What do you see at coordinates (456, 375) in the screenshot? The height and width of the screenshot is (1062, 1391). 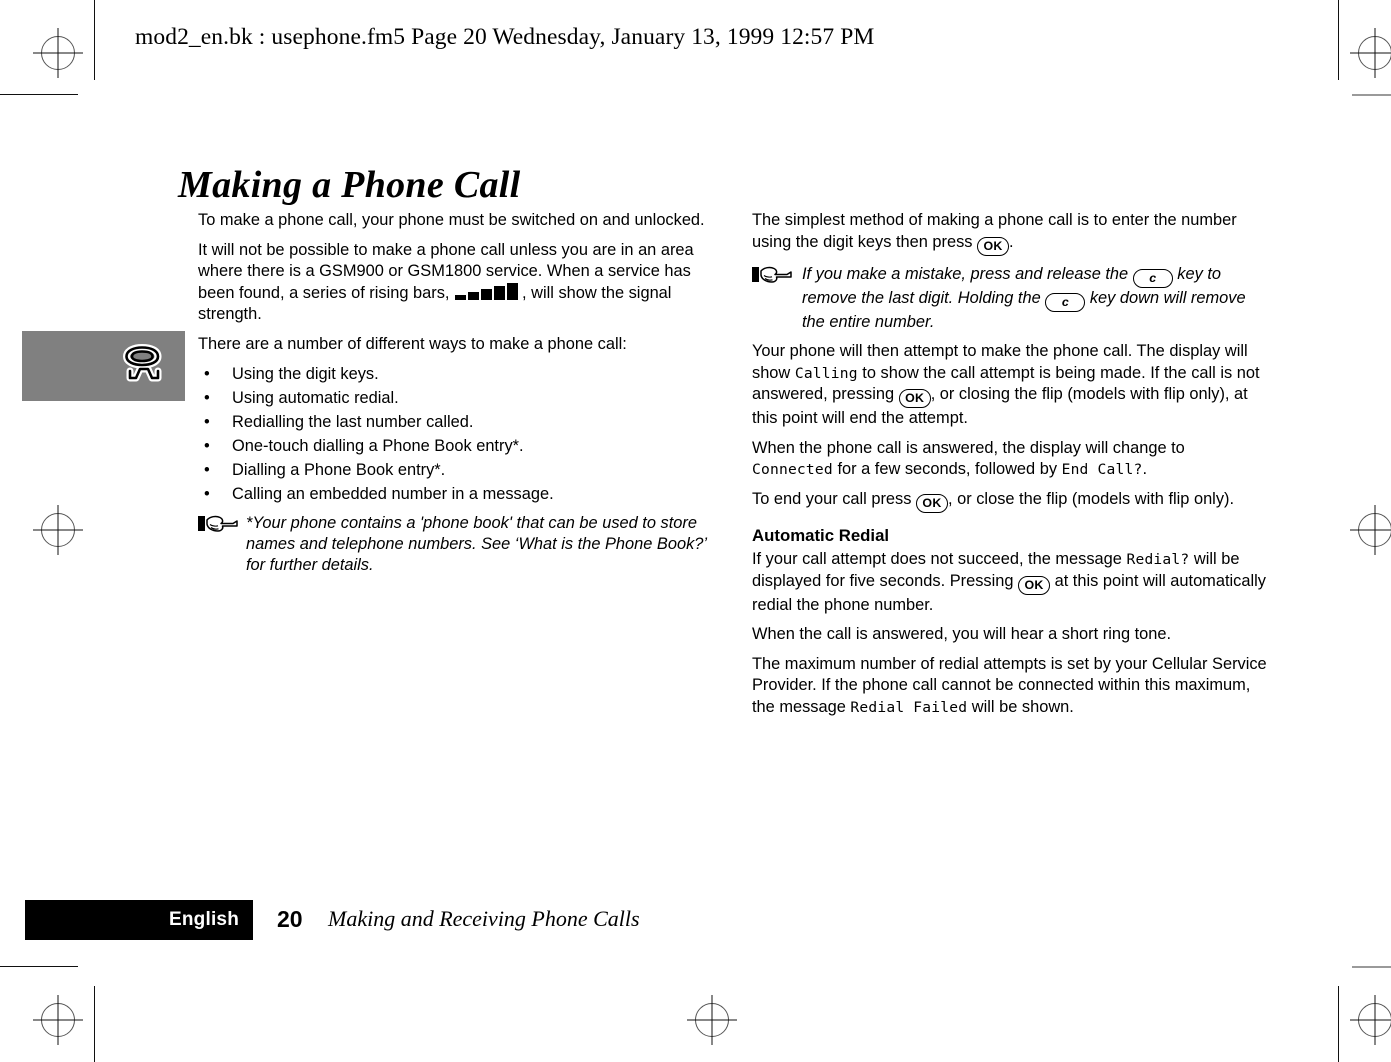 I see `list-item: • Using the digit keys.` at bounding box center [456, 375].